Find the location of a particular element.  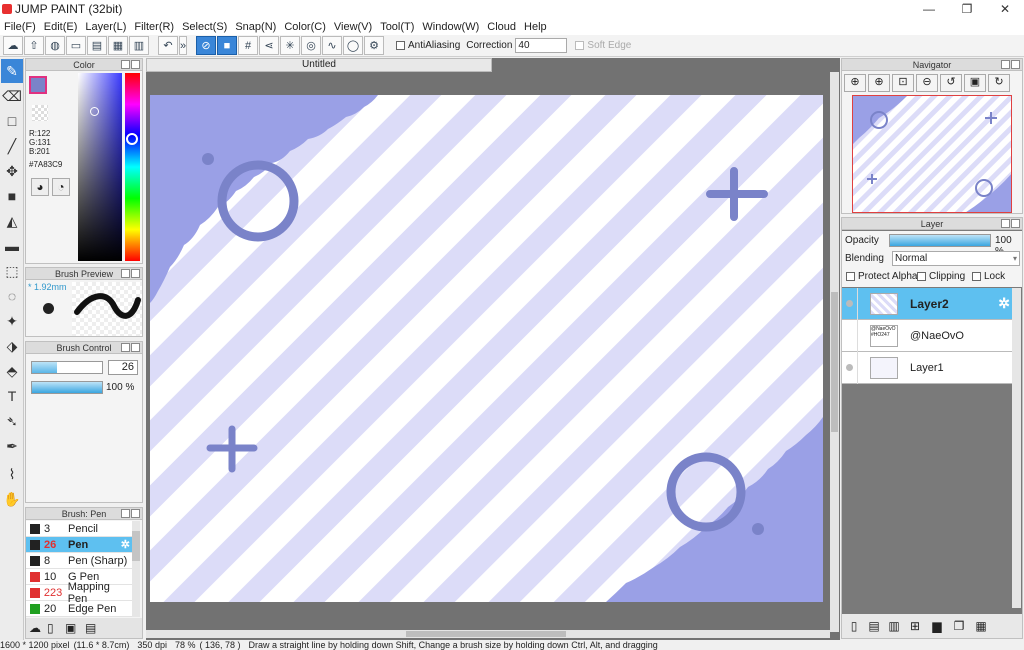

document-icon: ▤ is located at coordinates (97, 45).